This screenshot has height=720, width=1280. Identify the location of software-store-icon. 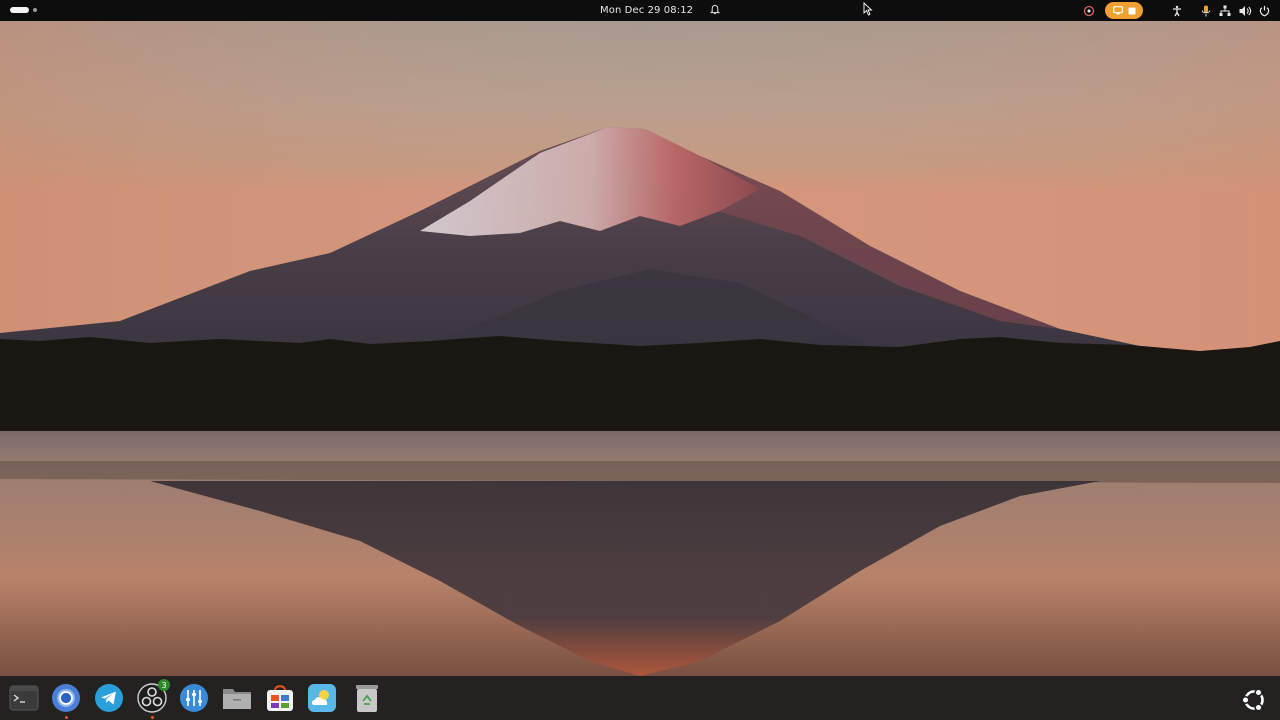
(280, 698).